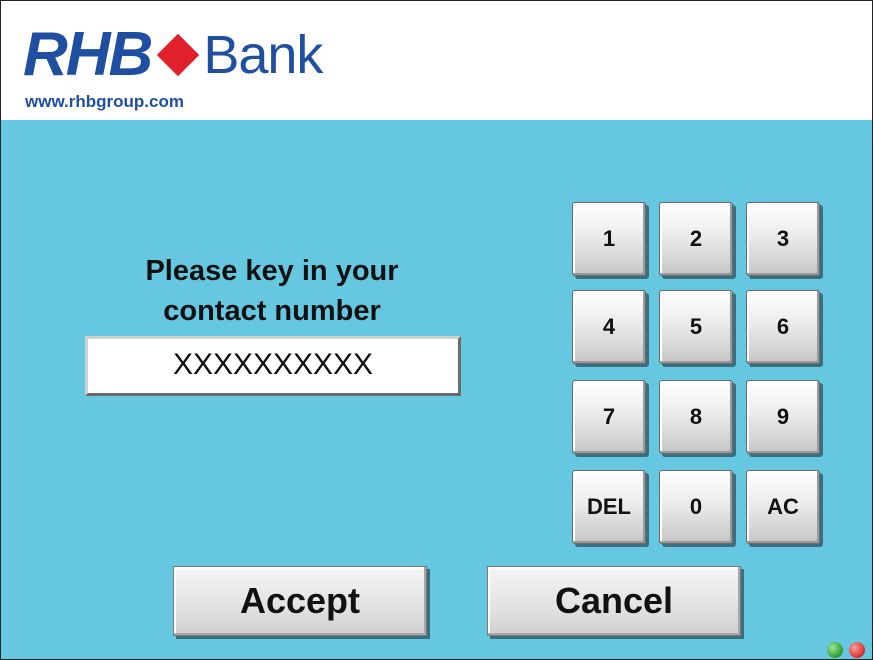  I want to click on key-2: 2, so click(696, 239).